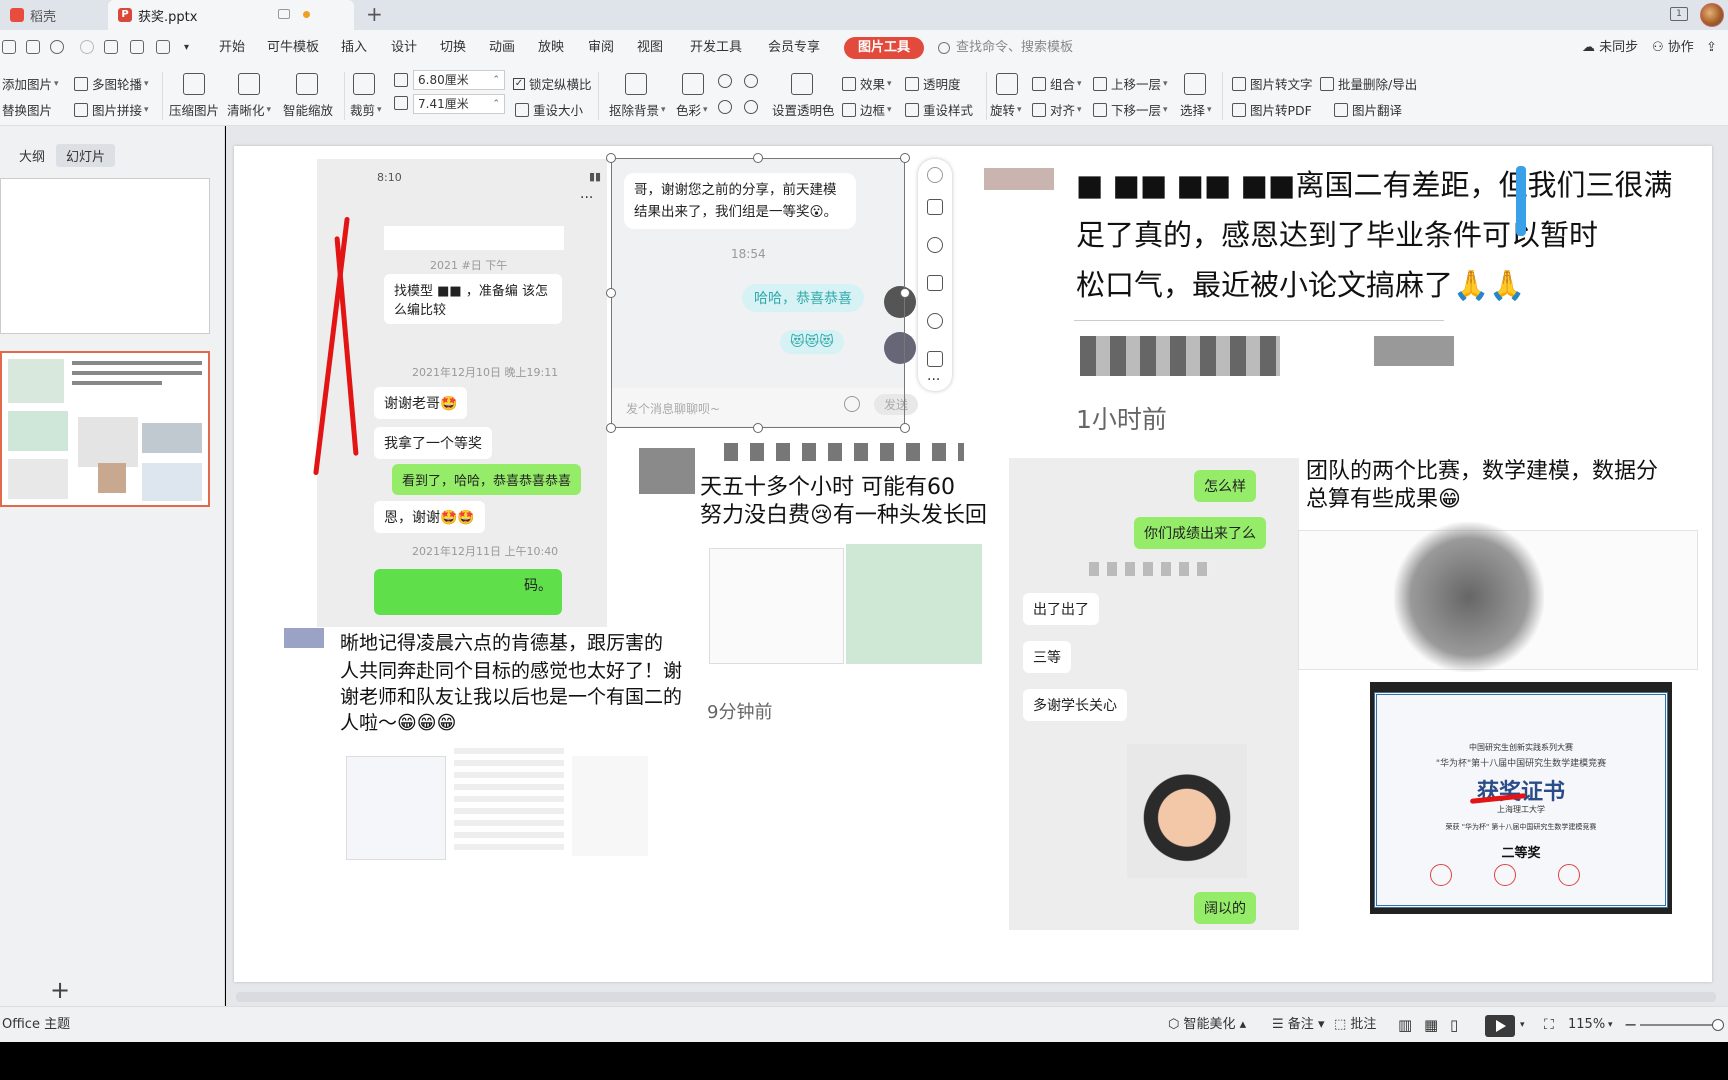 This screenshot has width=1728, height=1080. Describe the element at coordinates (30, 83) in the screenshot. I see `add-image-button: 添加图片 ▾` at that location.